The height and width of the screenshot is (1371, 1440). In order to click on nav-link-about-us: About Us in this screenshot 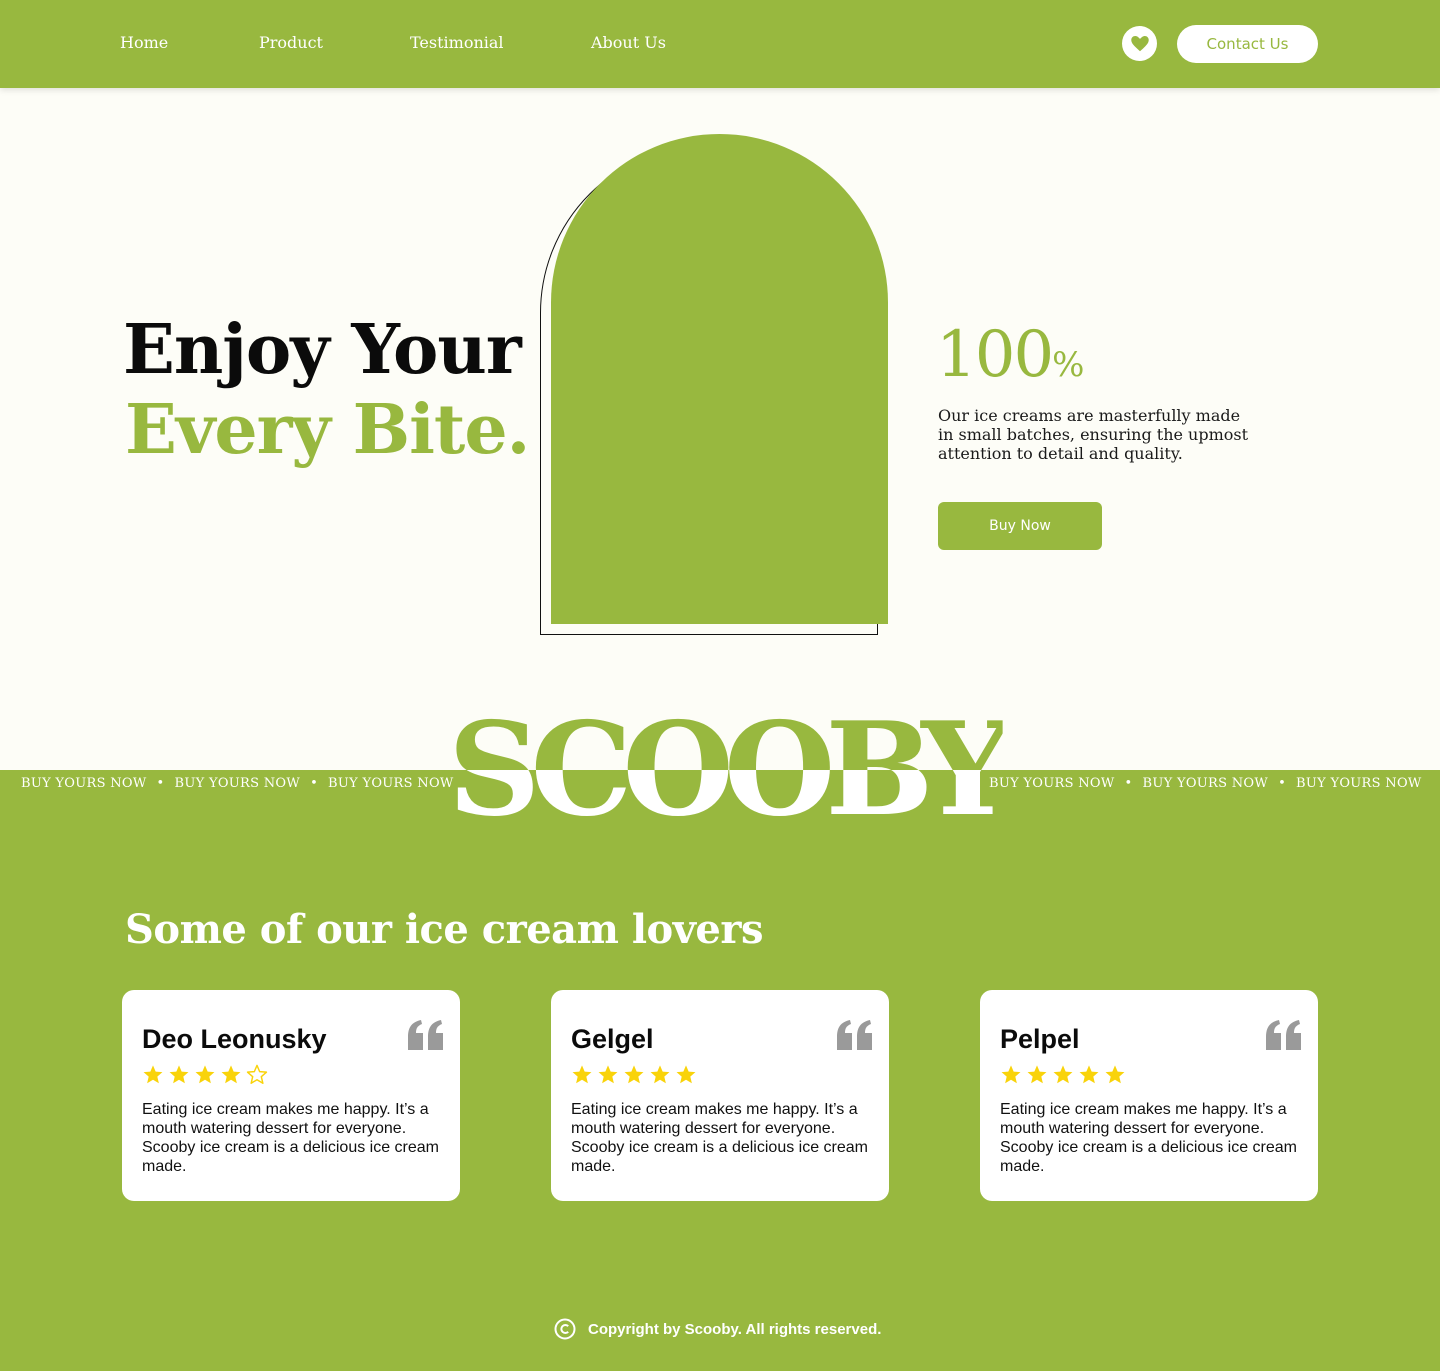, I will do `click(628, 42)`.